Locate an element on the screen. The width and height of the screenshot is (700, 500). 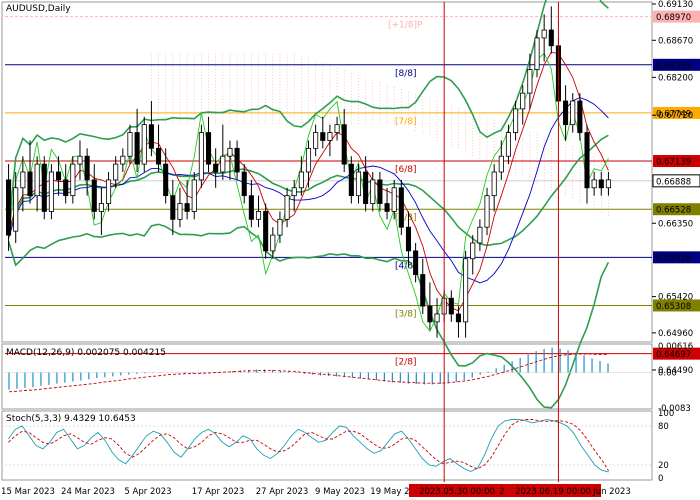
murrey-level-label: [3/8] is located at coordinates (406, 314).